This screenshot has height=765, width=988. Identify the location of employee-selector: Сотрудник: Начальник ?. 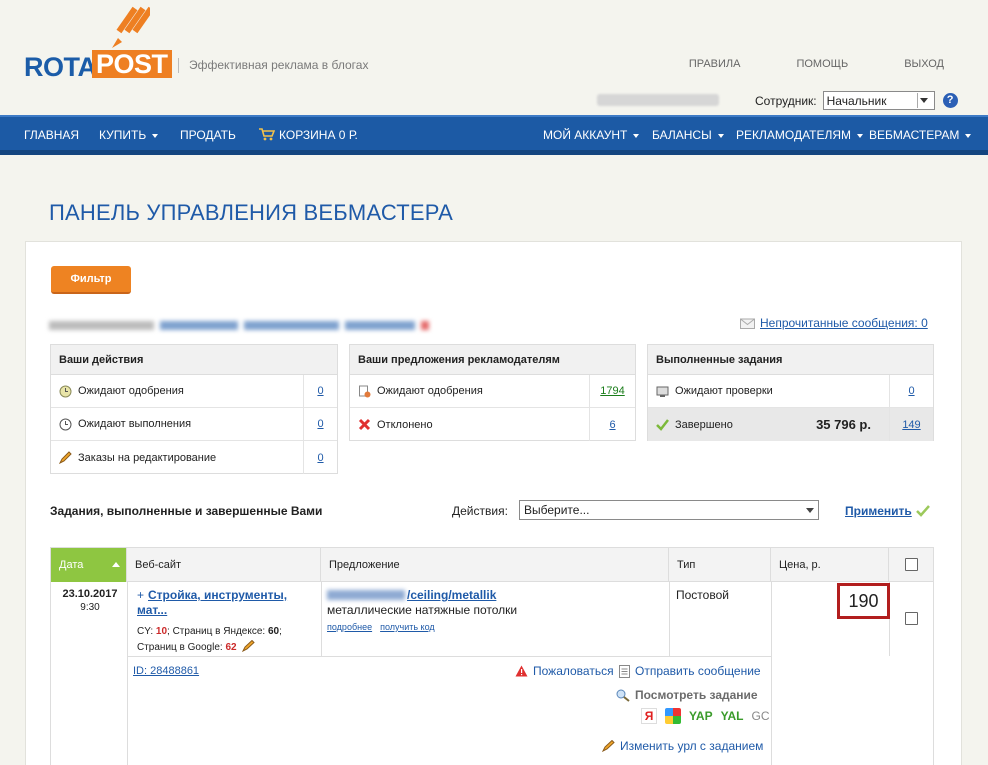
(856, 100).